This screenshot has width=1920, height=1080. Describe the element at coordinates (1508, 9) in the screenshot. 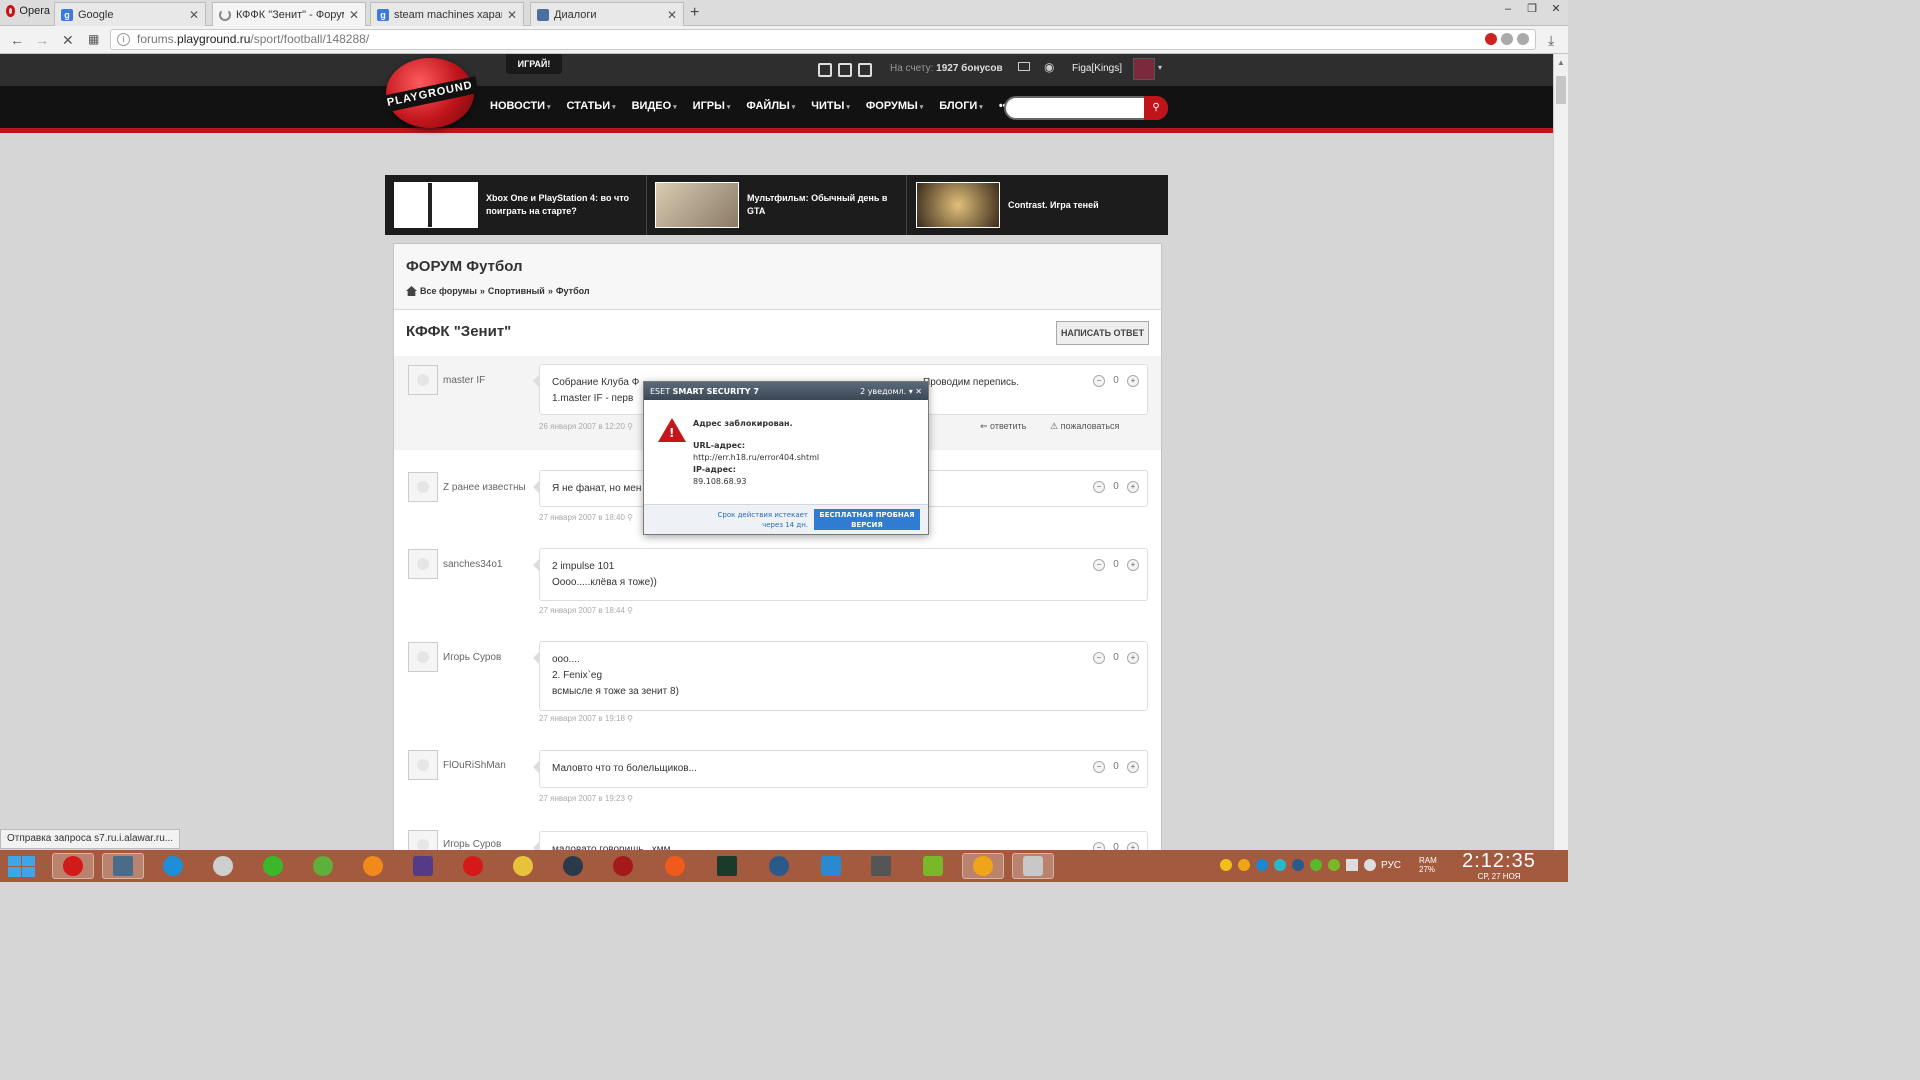

I see `minimize-button: –` at that location.